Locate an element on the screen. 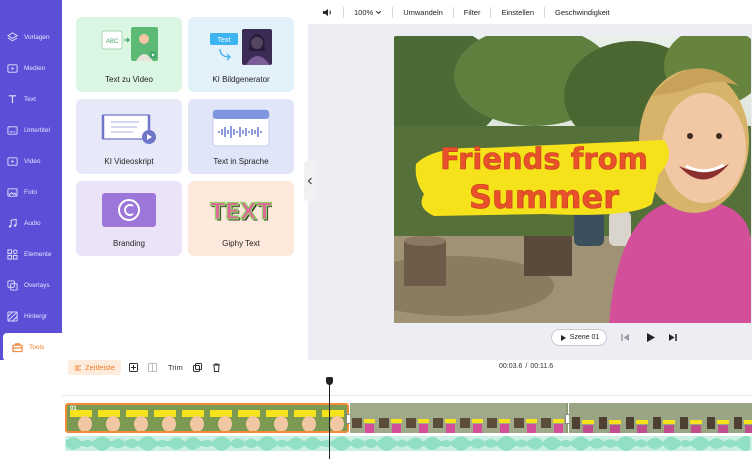 The width and height of the screenshot is (752, 459). sidebar-item-hintergrund: Hintergr is located at coordinates (31, 316).